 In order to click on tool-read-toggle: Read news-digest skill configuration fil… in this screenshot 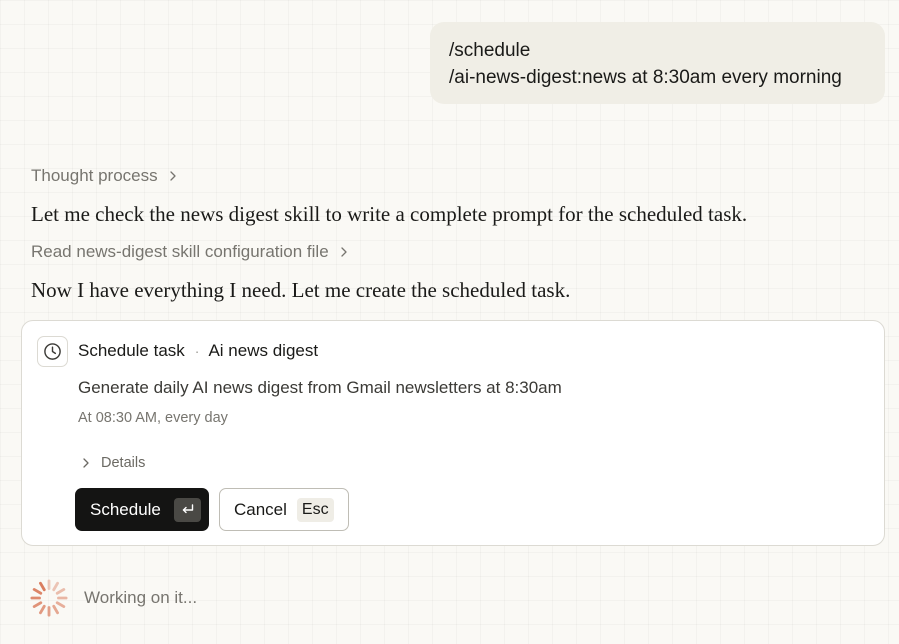, I will do `click(190, 252)`.